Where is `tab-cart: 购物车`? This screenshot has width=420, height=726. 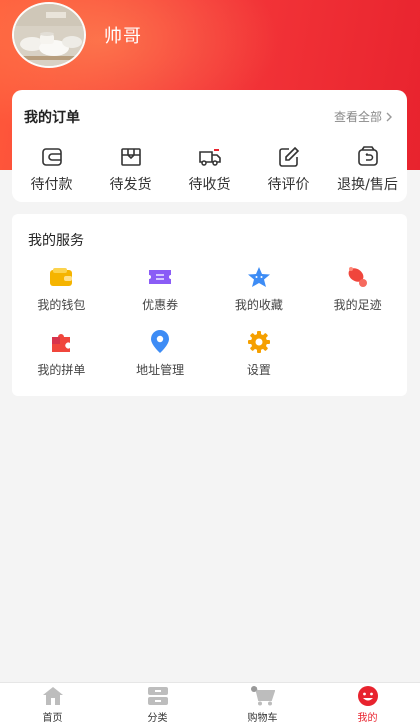 tab-cart: 购物车 is located at coordinates (262, 704).